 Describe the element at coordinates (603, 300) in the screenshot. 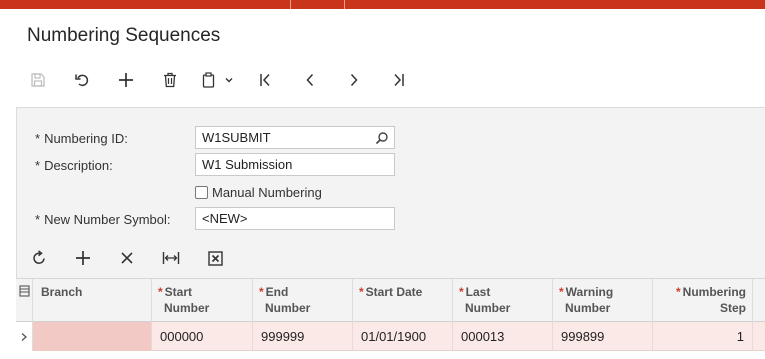

I see `column-header-warning-number: * Warning Number` at that location.